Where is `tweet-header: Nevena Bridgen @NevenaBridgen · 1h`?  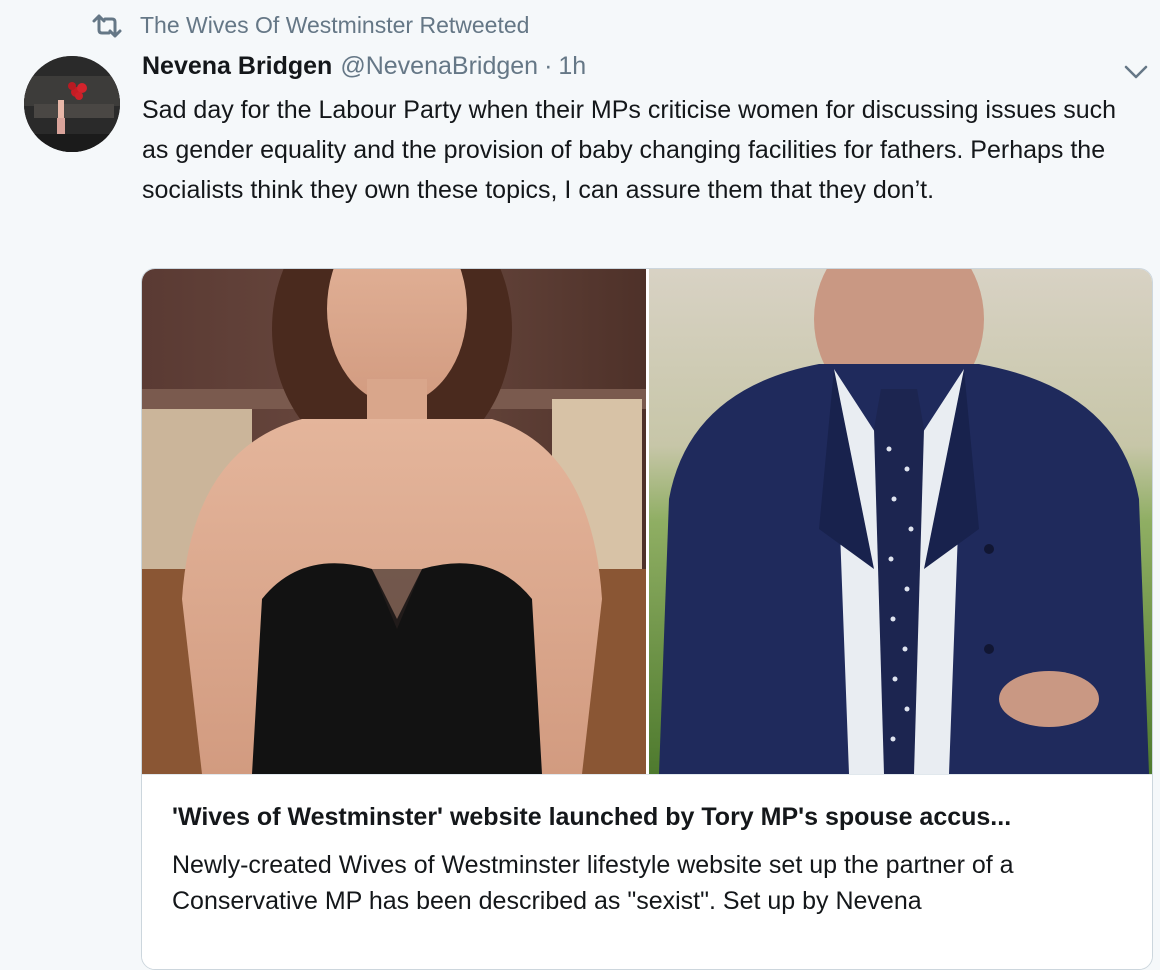 tweet-header: Nevena Bridgen @NevenaBridgen · 1h is located at coordinates (364, 66).